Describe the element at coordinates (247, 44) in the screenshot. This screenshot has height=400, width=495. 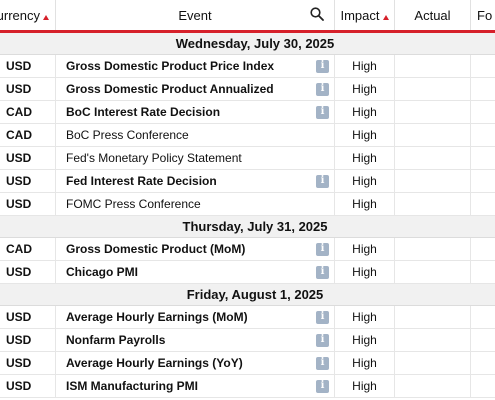
I see `day-header: Wednesday, July 30, 2025` at that location.